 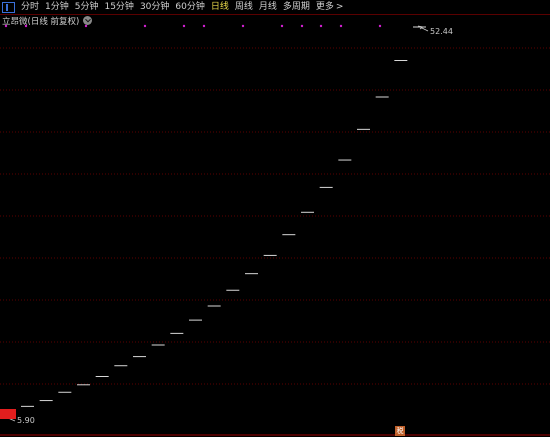 I want to click on high-arrow-icon, so click(x=424, y=29).